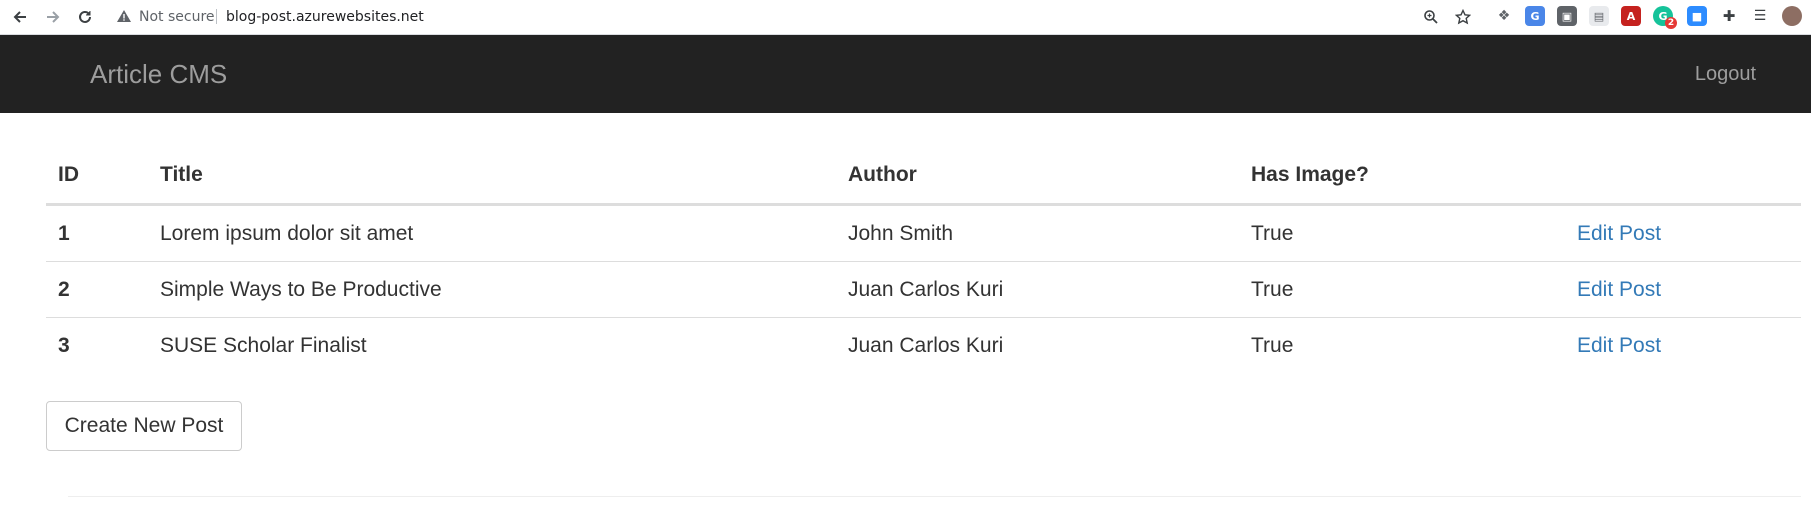 The width and height of the screenshot is (1811, 515). What do you see at coordinates (901, 233) in the screenshot?
I see `post-author: John Smith` at bounding box center [901, 233].